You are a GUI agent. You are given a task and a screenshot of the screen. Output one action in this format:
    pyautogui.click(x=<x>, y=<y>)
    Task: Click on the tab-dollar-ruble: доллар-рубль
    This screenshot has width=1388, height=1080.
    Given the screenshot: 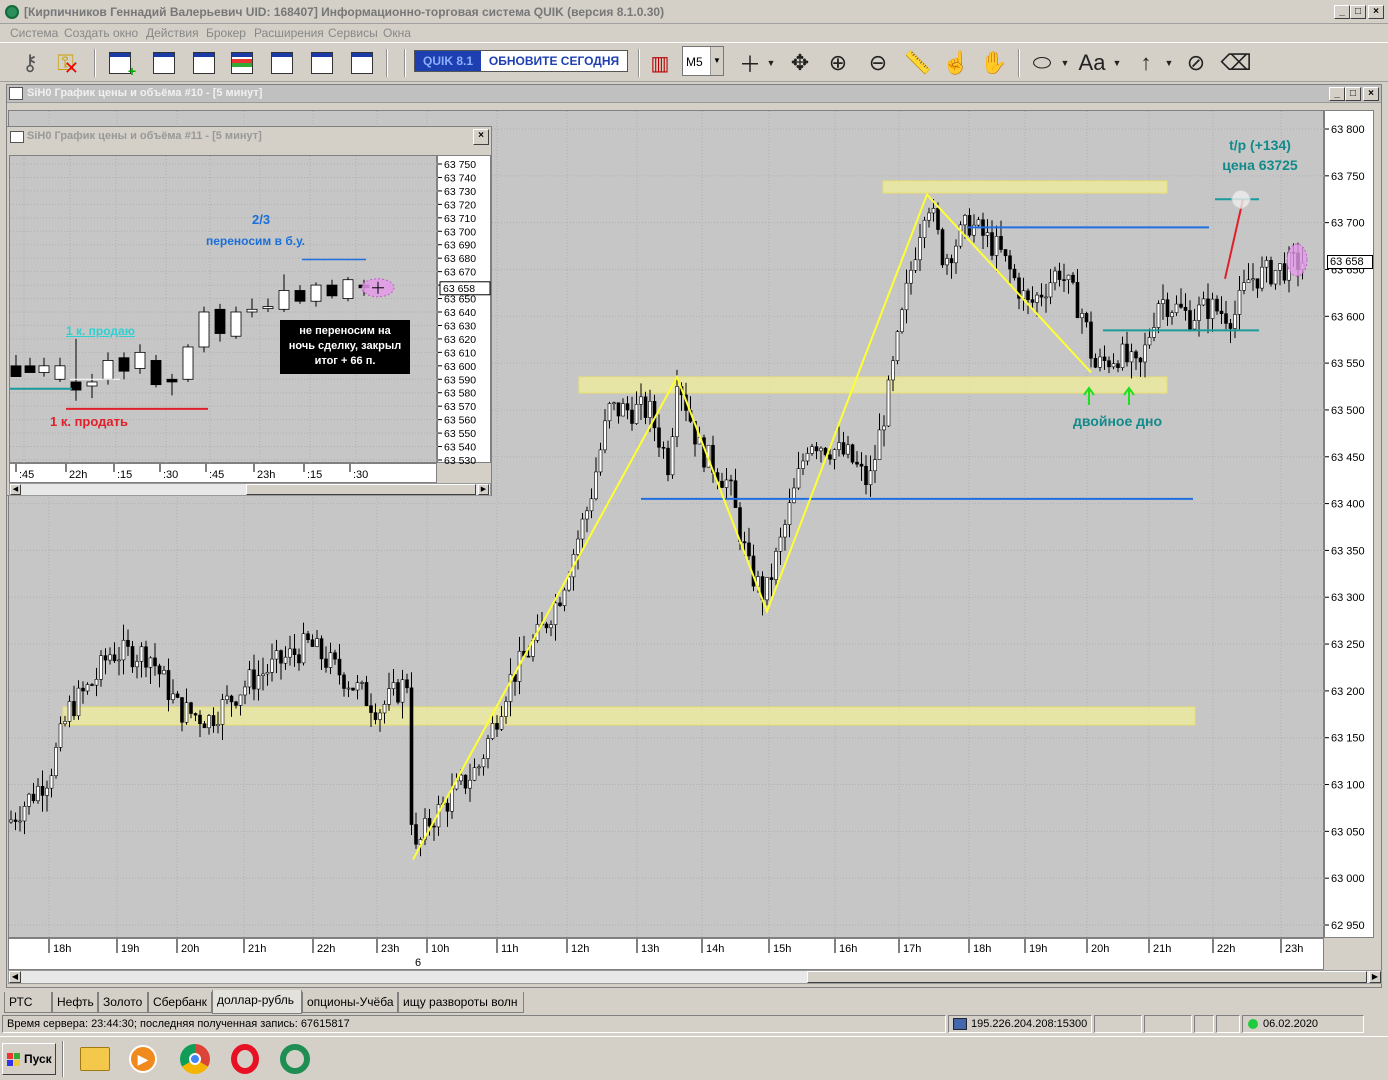 What is the action you would take?
    pyautogui.click(x=257, y=1002)
    